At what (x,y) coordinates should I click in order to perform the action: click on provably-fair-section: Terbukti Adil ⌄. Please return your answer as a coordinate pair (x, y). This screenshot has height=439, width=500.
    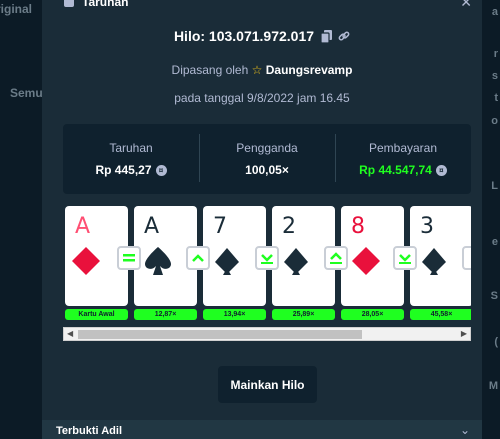
    Looking at the image, I should click on (262, 429).